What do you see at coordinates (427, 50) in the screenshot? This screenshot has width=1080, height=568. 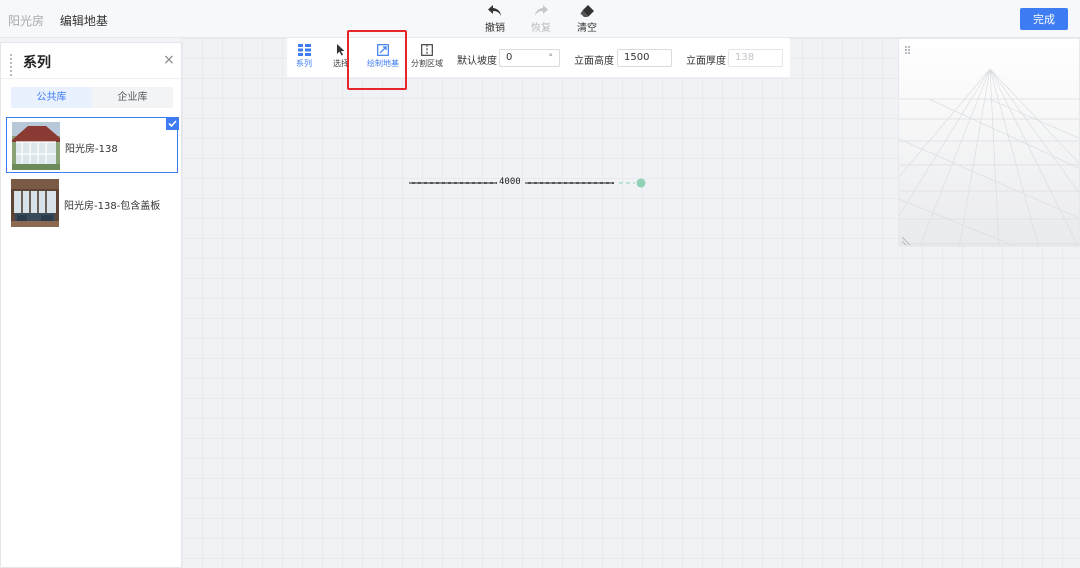 I see `split-area-icon` at bounding box center [427, 50].